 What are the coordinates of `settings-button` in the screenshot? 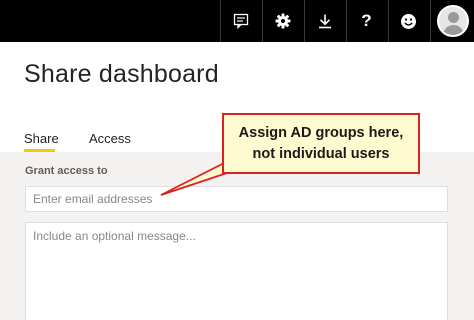 It's located at (282, 21).